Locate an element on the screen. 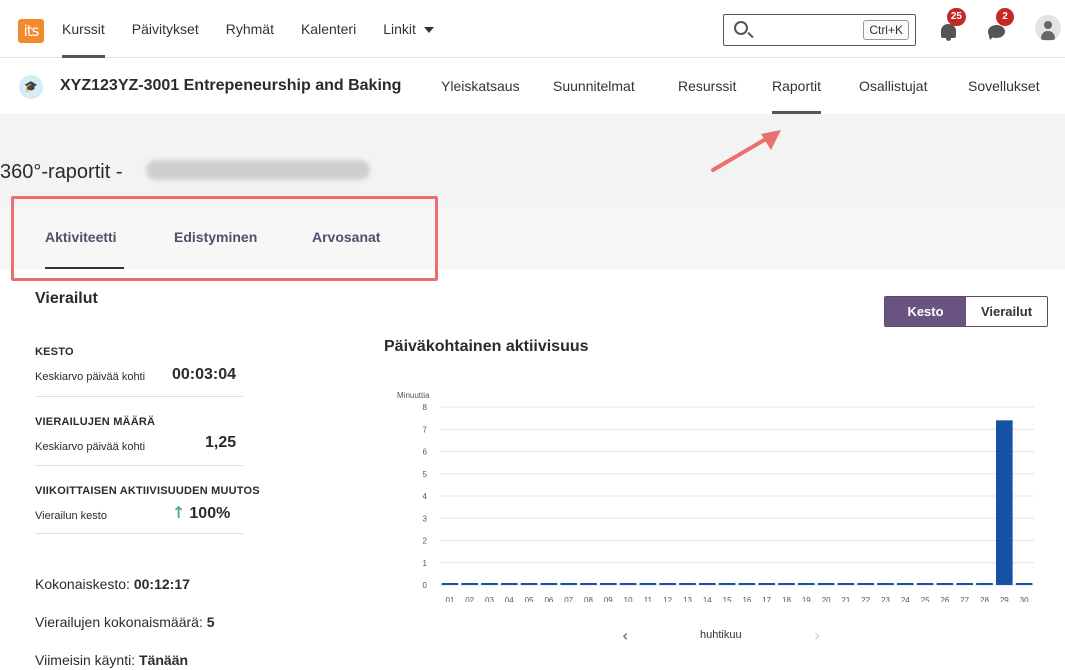 The image size is (1065, 670). its-logo: its is located at coordinates (31, 31).